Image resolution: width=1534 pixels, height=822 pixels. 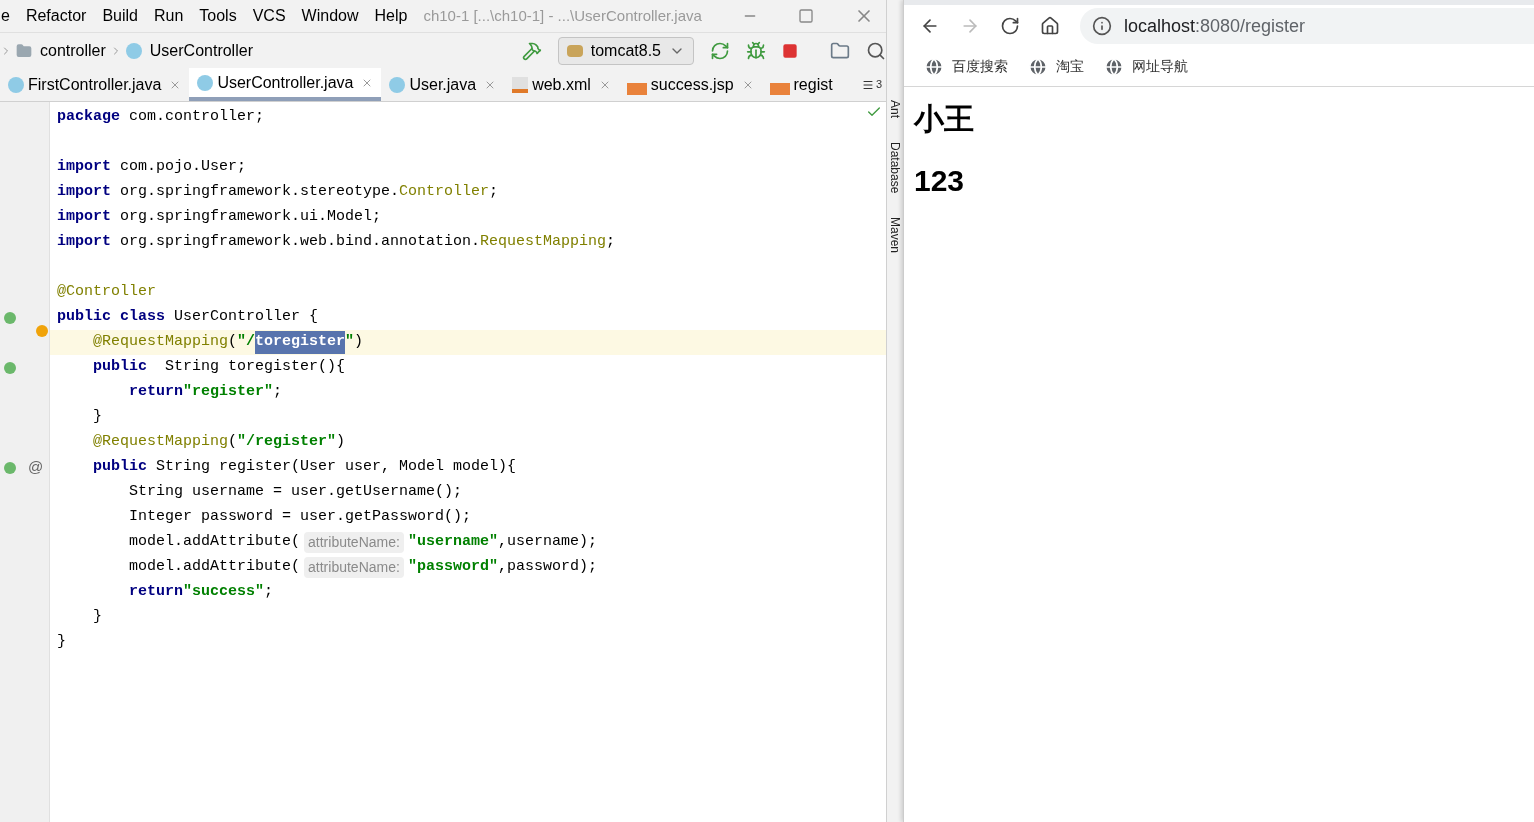 I want to click on file-tab: success.jsp, so click(x=690, y=84).